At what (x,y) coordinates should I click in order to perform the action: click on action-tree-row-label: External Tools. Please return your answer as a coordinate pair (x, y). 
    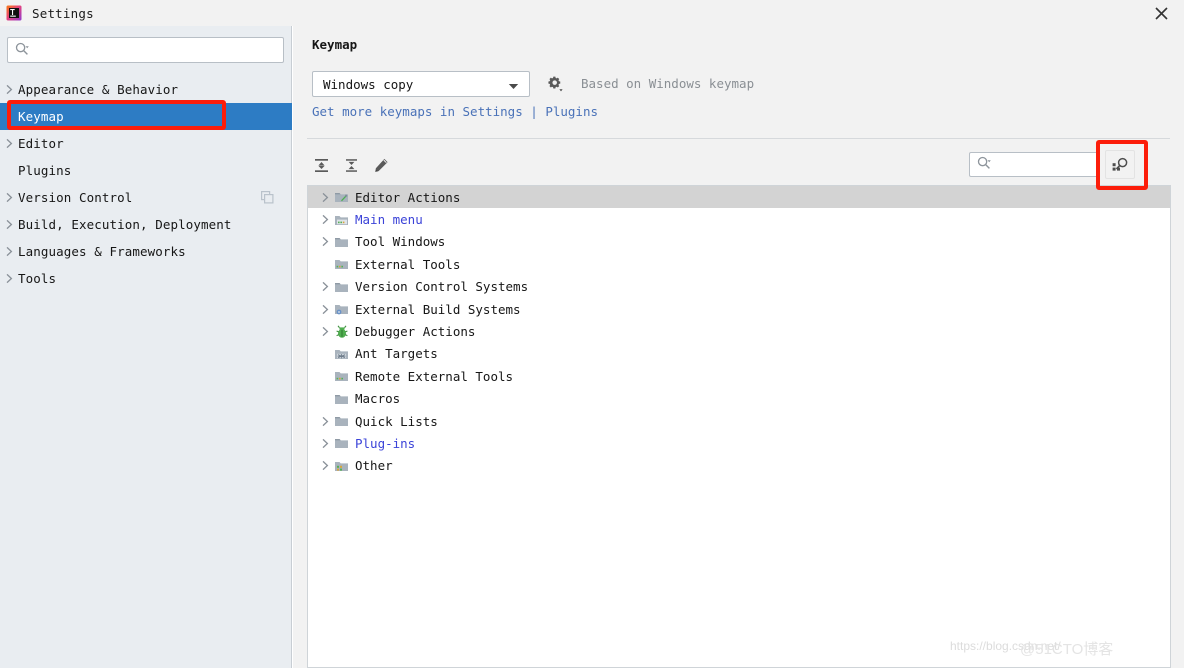
    Looking at the image, I should click on (408, 264).